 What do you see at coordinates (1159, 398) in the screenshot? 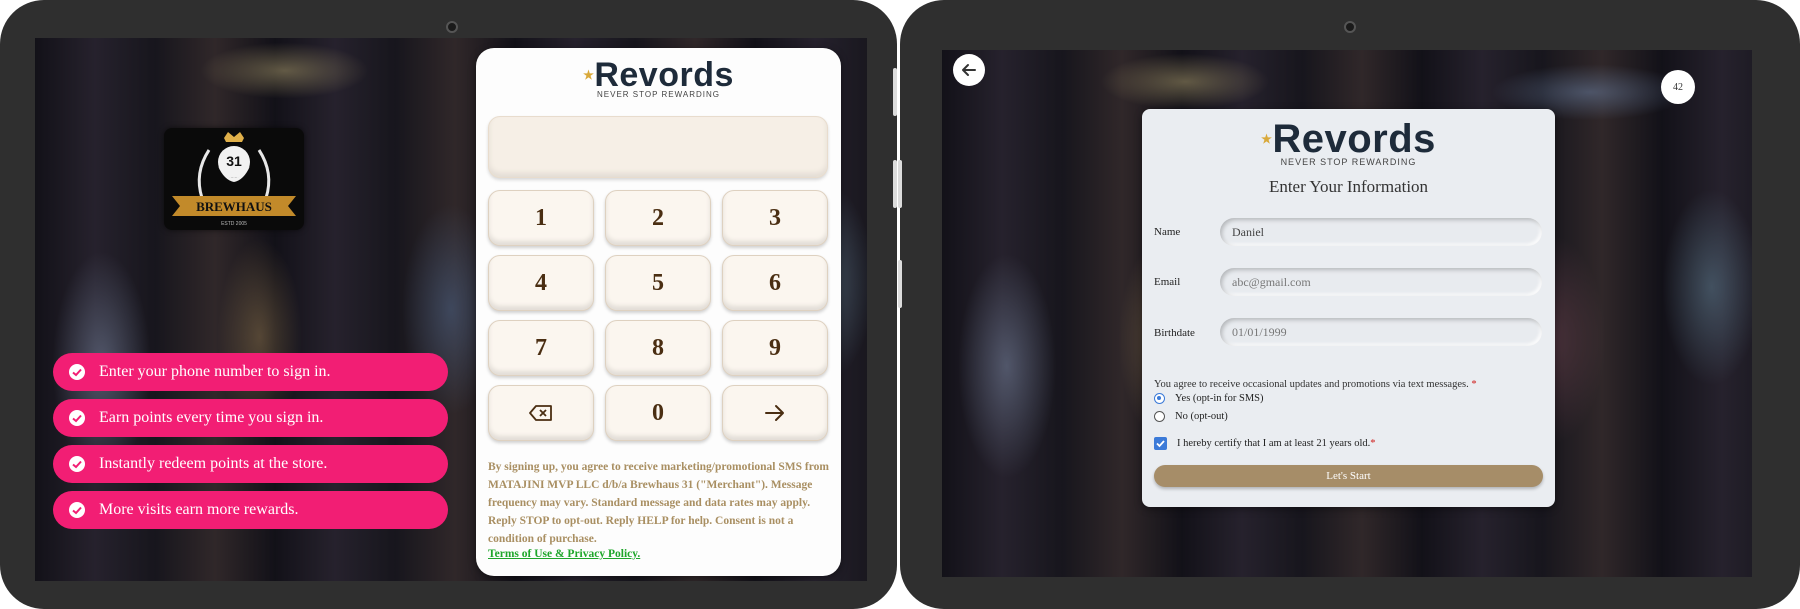
I see `radio-selected-icon` at bounding box center [1159, 398].